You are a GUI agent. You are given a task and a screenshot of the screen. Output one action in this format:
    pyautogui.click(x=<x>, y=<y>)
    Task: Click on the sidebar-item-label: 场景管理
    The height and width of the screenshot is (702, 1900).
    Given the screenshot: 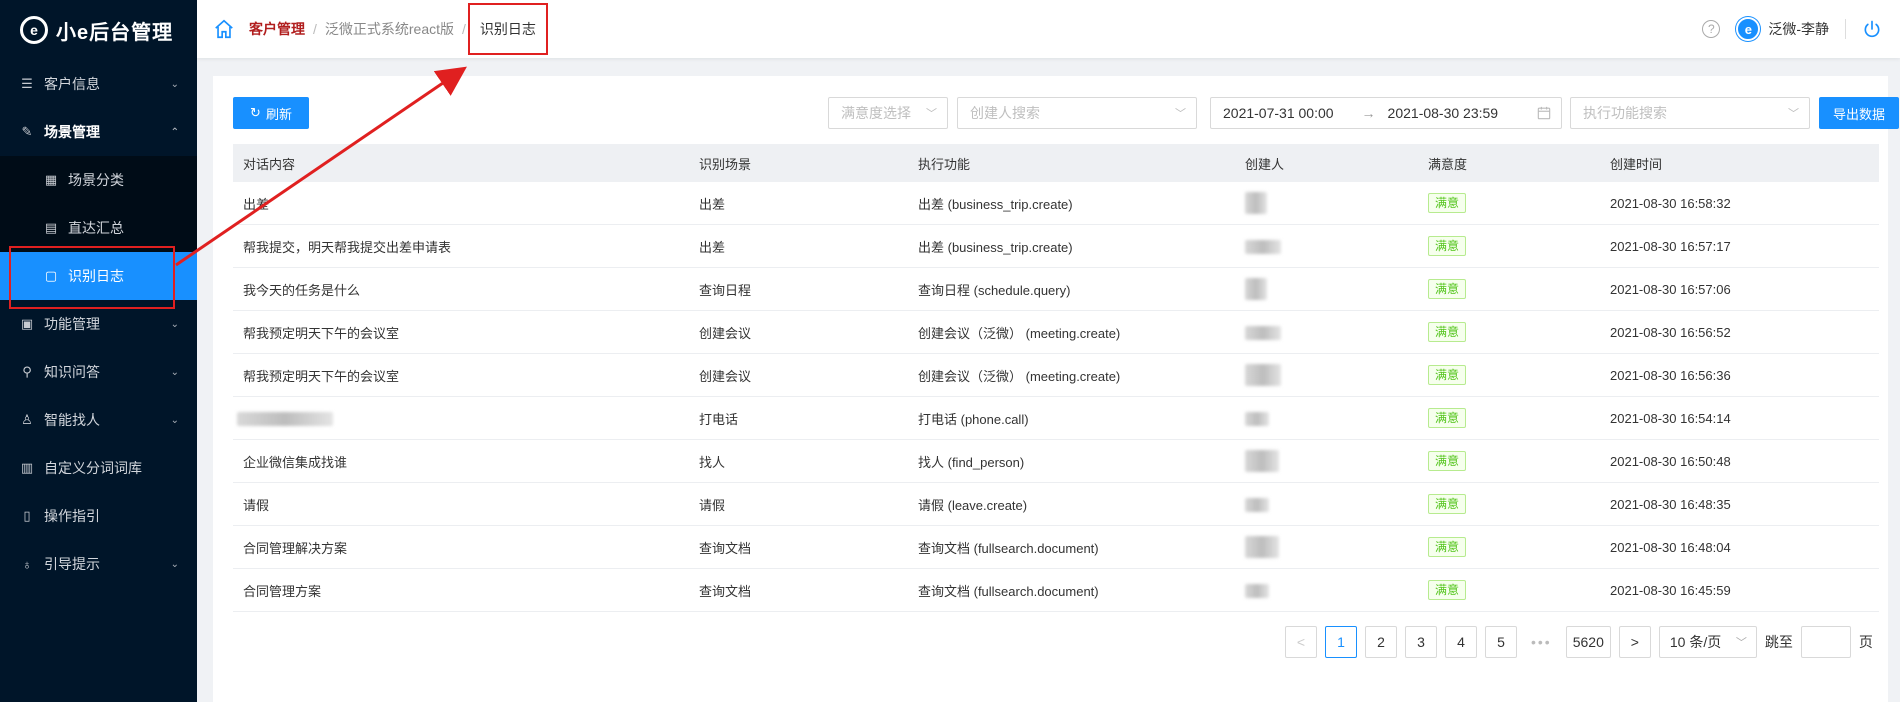 What is the action you would take?
    pyautogui.click(x=72, y=132)
    